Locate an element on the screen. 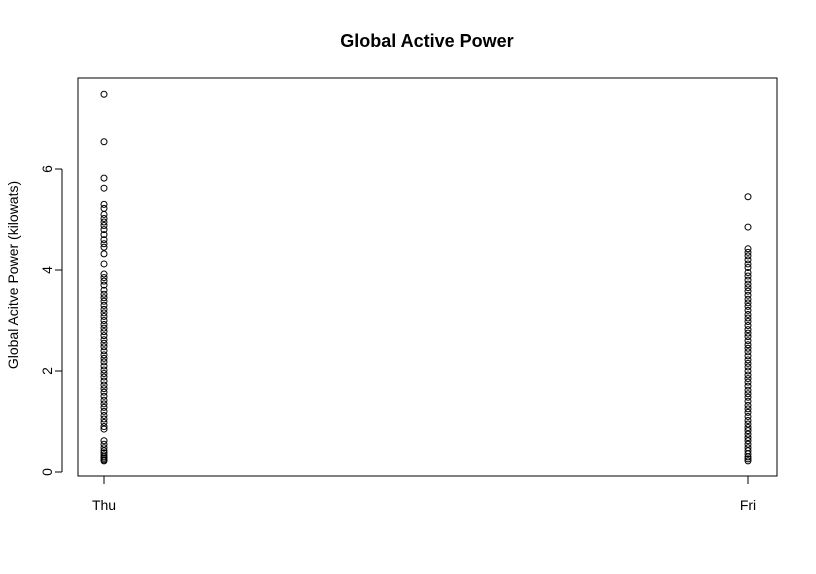 Image resolution: width=816 pixels, height=574 pixels. chart-title: Global Active Power is located at coordinates (426, 41).